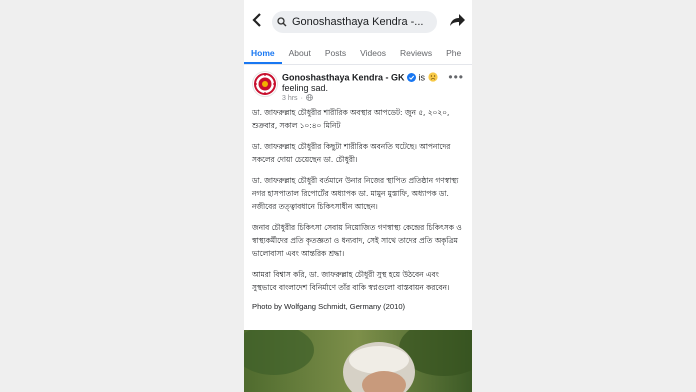 The image size is (696, 392). I want to click on post-photo, so click(358, 361).